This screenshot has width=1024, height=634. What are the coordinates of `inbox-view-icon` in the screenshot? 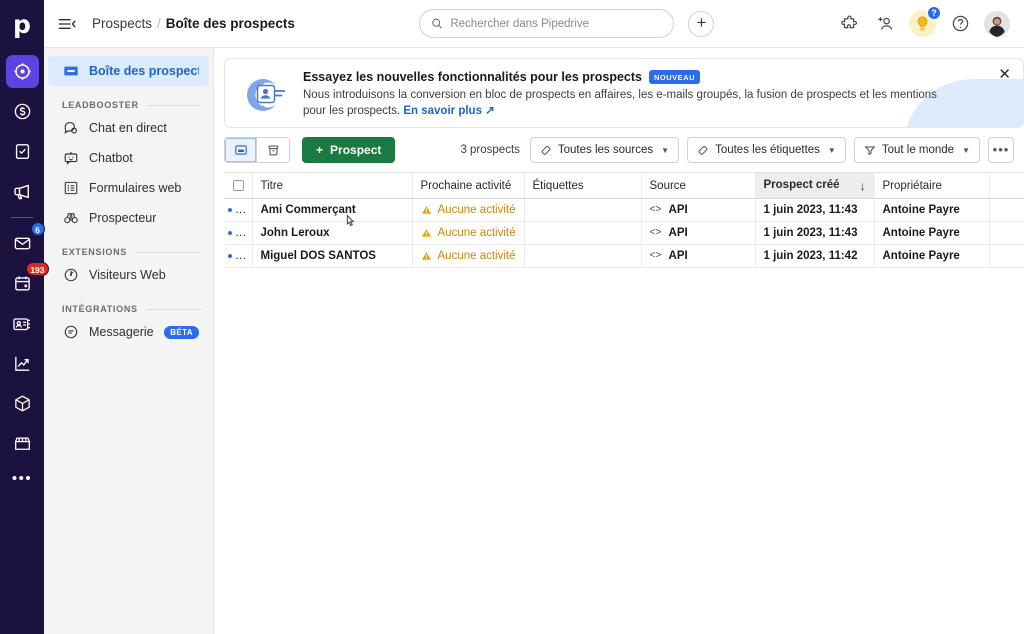 It's located at (240, 150).